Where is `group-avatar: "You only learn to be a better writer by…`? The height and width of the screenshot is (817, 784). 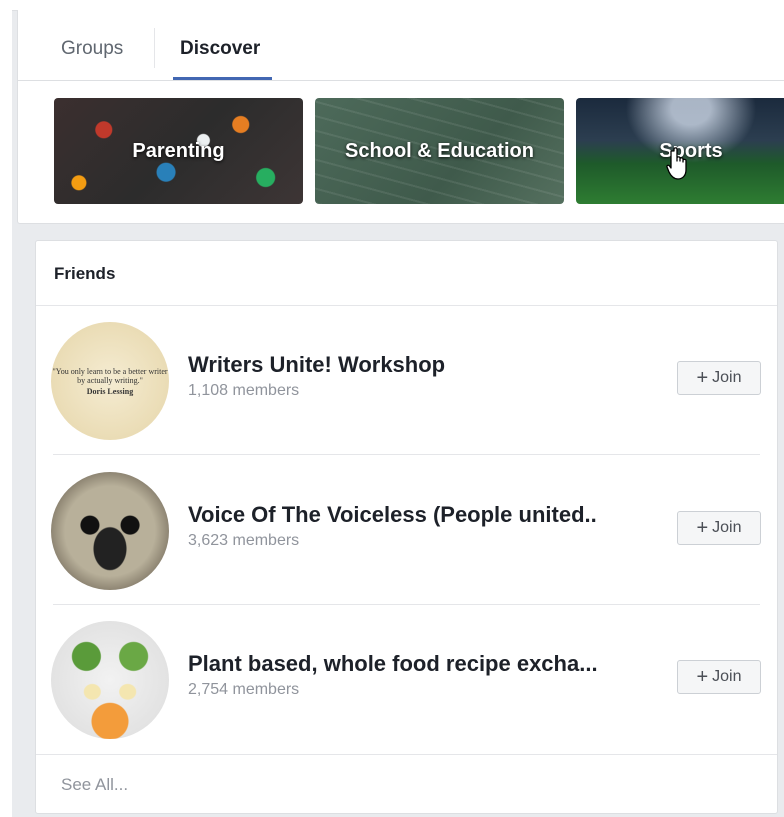
group-avatar: "You only learn to be a better writer by… is located at coordinates (110, 381).